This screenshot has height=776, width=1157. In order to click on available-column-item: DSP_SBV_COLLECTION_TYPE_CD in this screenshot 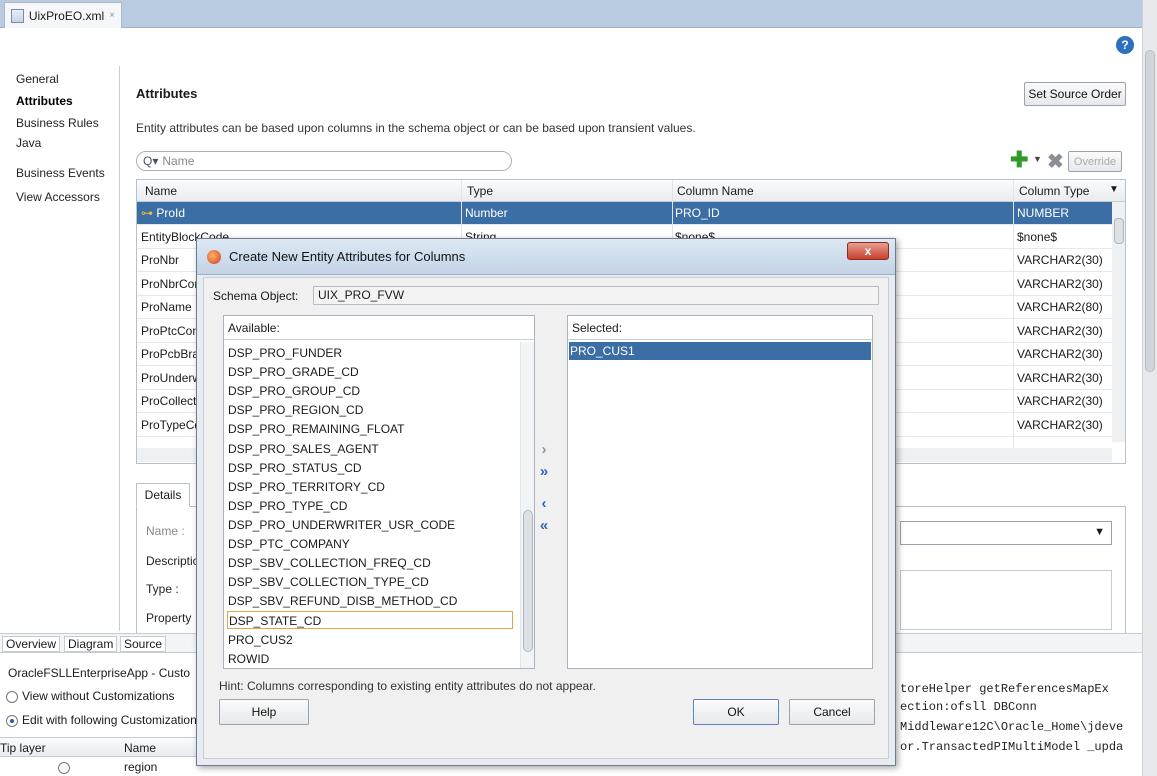, I will do `click(328, 582)`.